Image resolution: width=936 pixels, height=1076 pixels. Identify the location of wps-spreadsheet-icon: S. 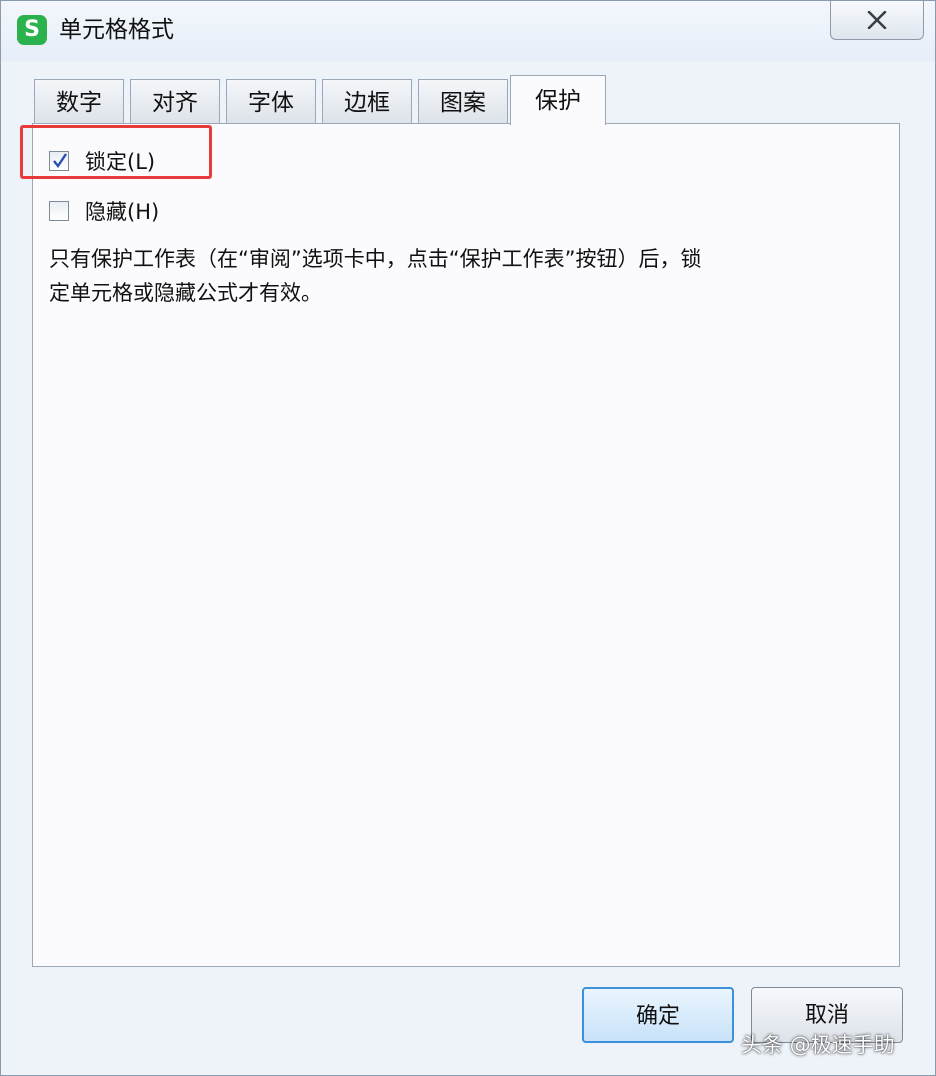
(32, 30).